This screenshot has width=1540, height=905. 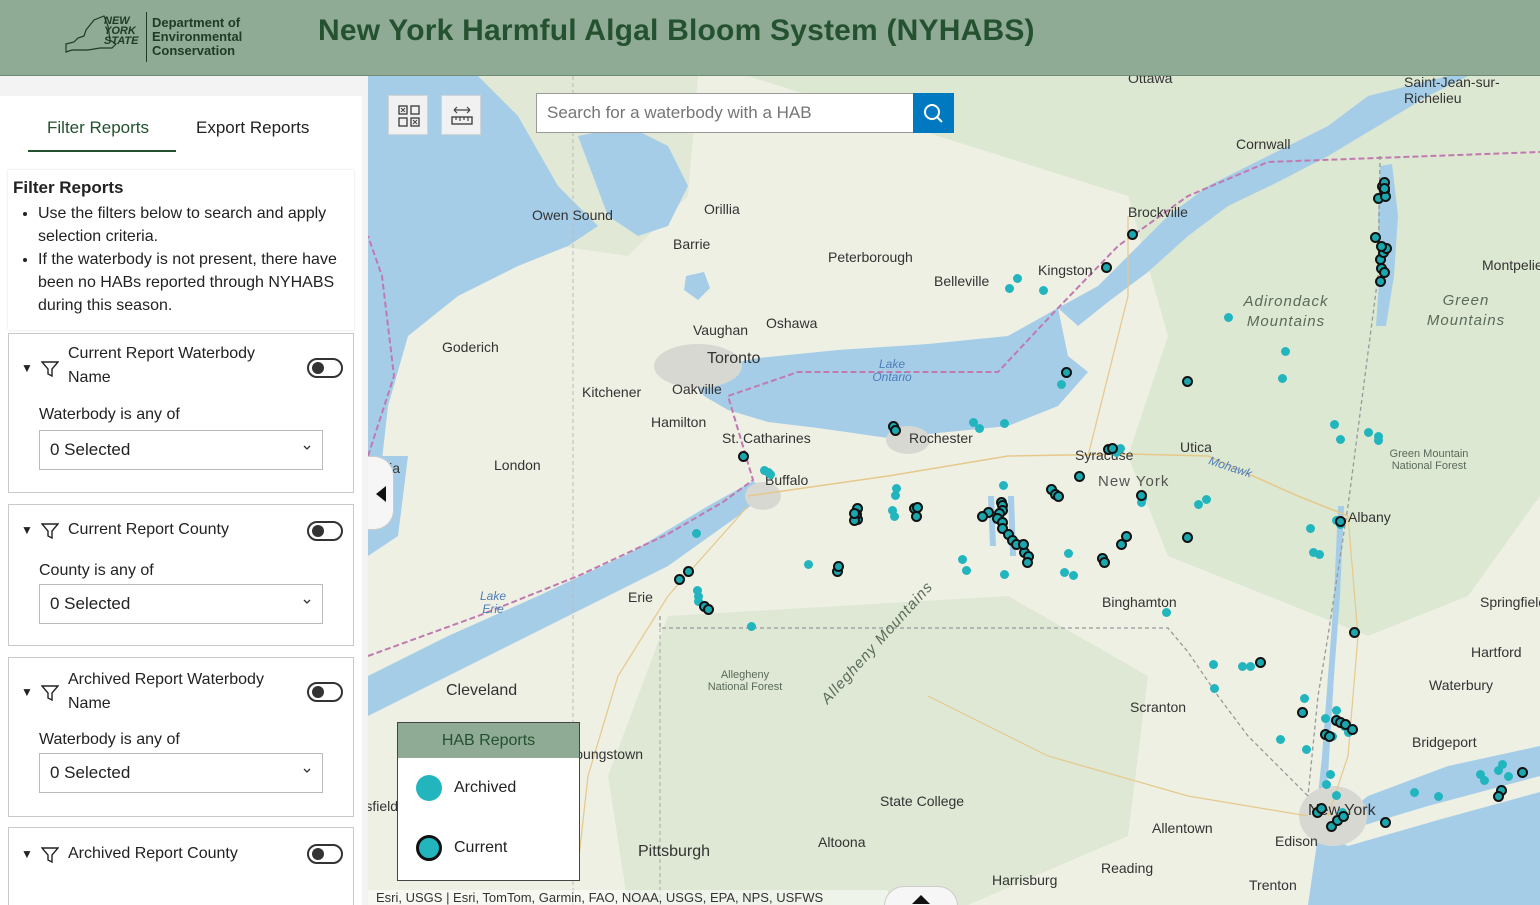 What do you see at coordinates (181, 364) in the screenshot?
I see `filter-card-header: ▼ Current Report Waterbody Name` at bounding box center [181, 364].